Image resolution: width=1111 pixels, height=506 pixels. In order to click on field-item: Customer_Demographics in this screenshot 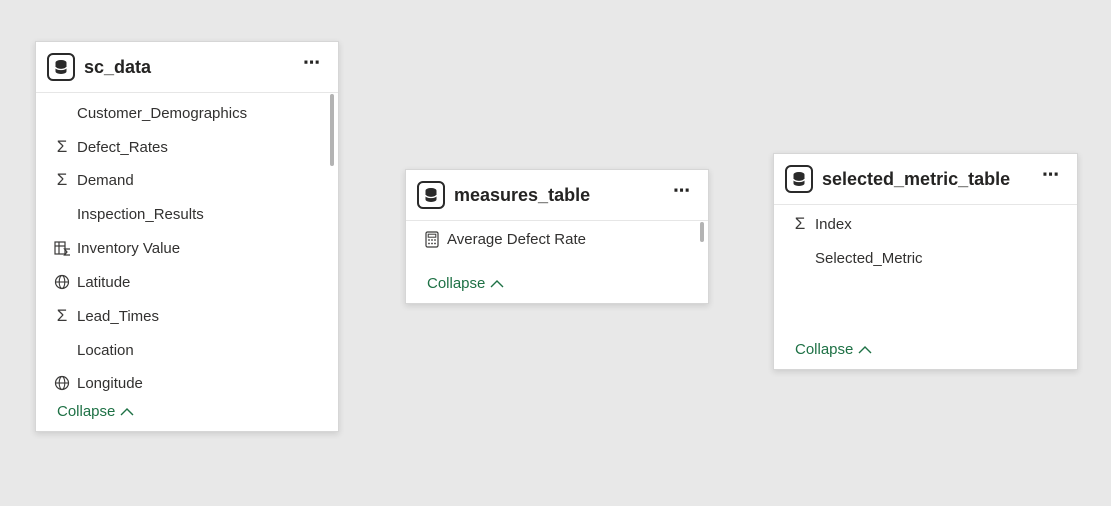, I will do `click(187, 114)`.